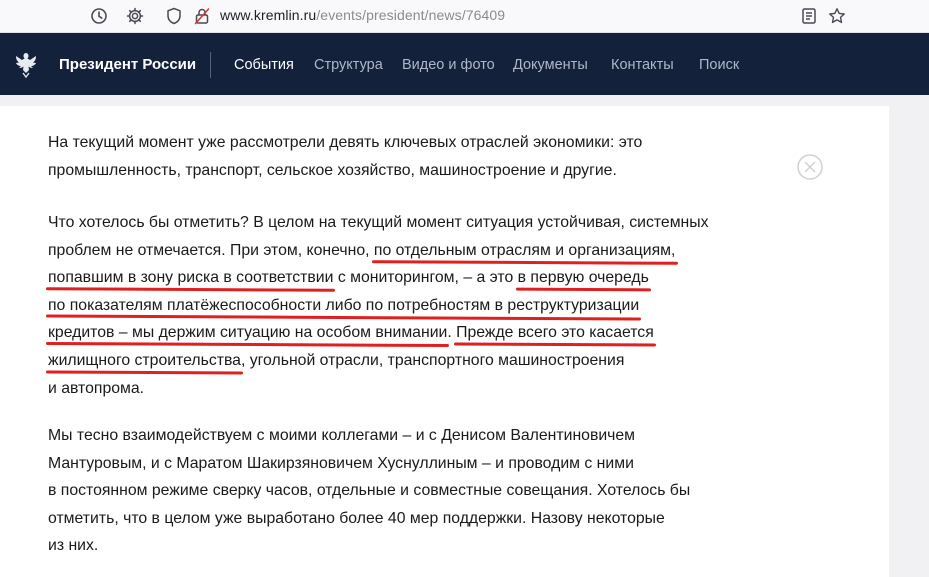  I want to click on emblem-icon, so click(26, 65).